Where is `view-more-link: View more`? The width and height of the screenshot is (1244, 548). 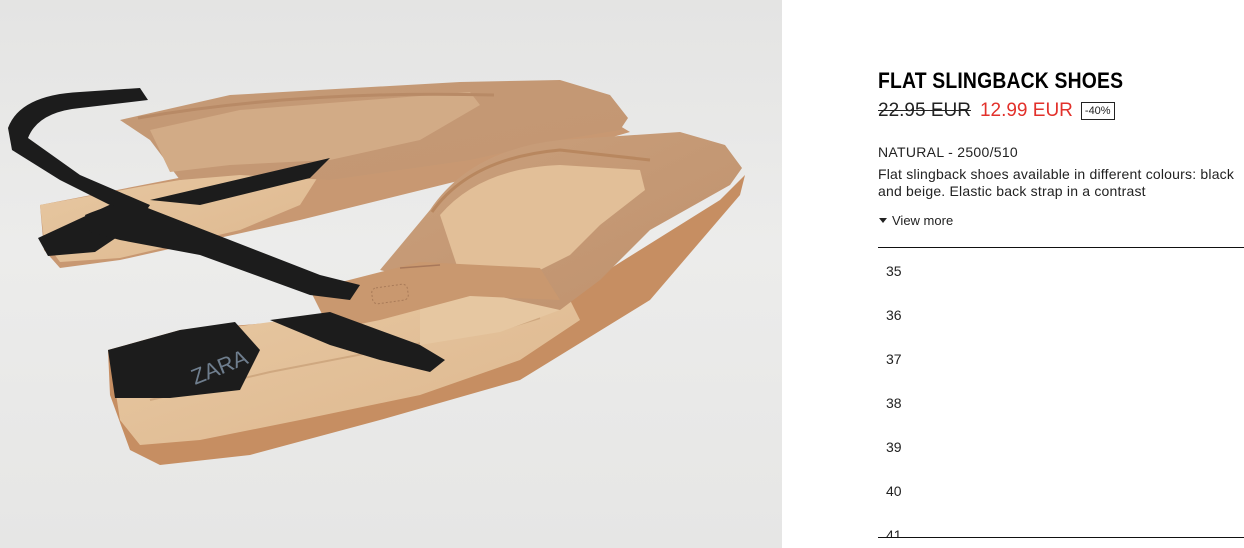
view-more-link: View more is located at coordinates (1061, 220).